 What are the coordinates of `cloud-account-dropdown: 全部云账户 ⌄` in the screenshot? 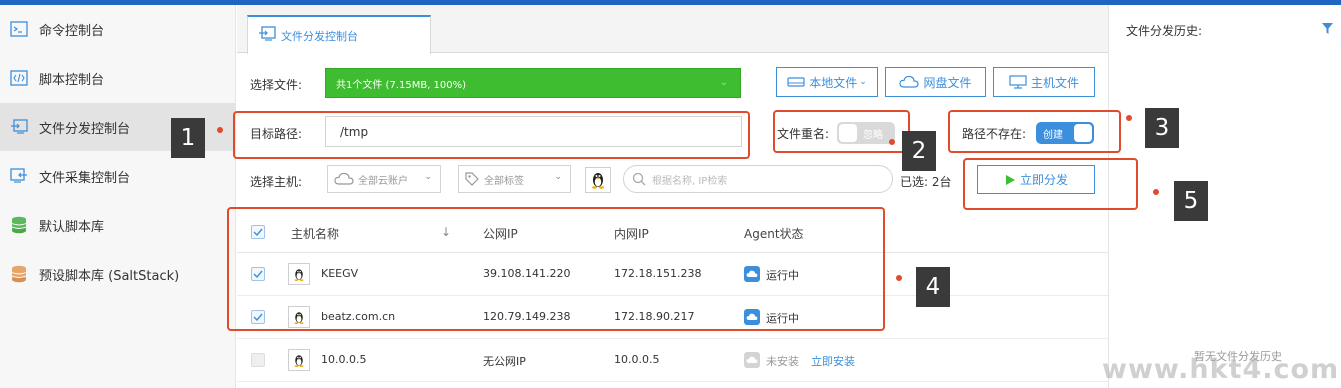 It's located at (384, 179).